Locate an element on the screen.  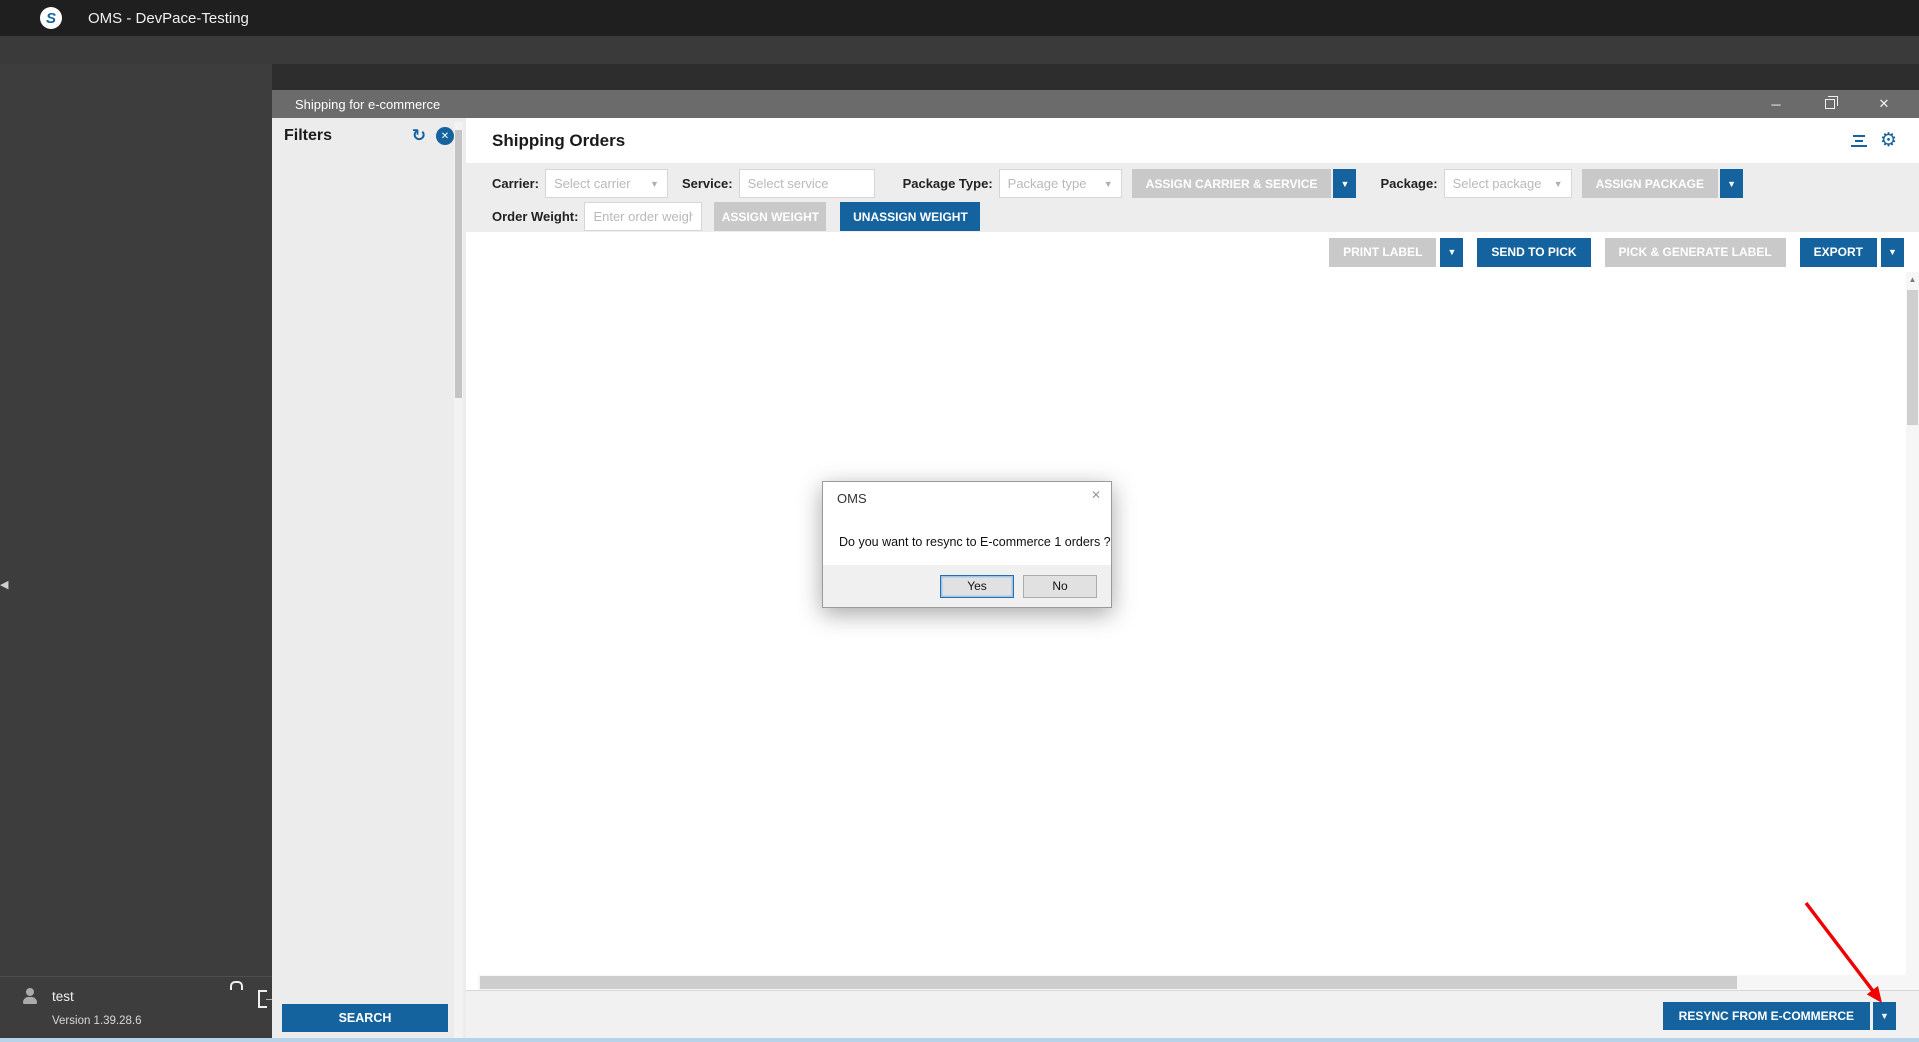
unassign-weight-button: UNASSIGN WEIGHT is located at coordinates (910, 216).